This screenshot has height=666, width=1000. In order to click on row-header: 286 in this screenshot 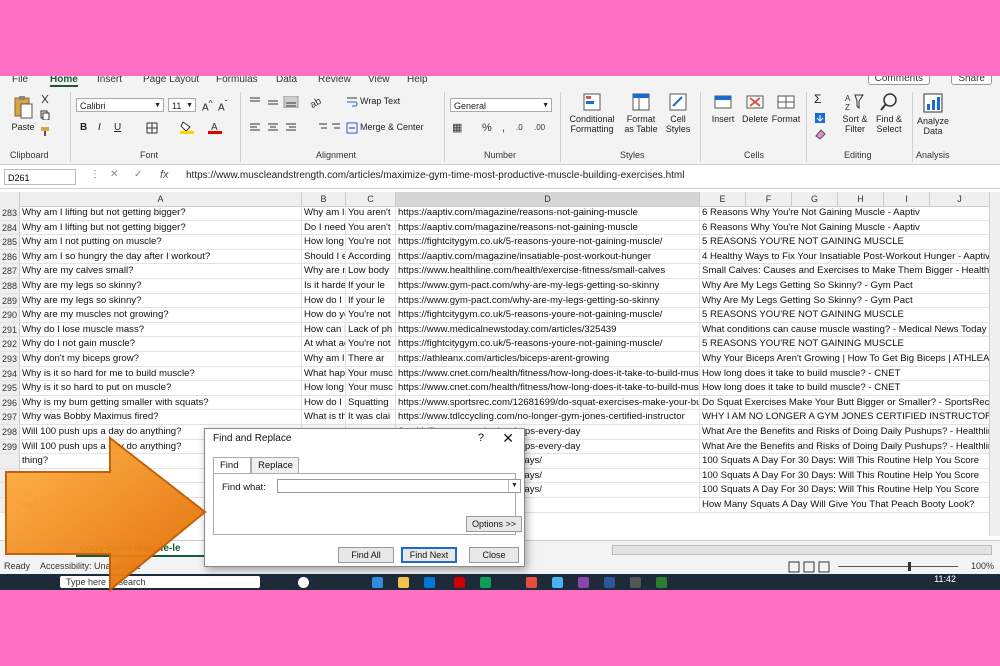, I will do `click(10, 256)`.